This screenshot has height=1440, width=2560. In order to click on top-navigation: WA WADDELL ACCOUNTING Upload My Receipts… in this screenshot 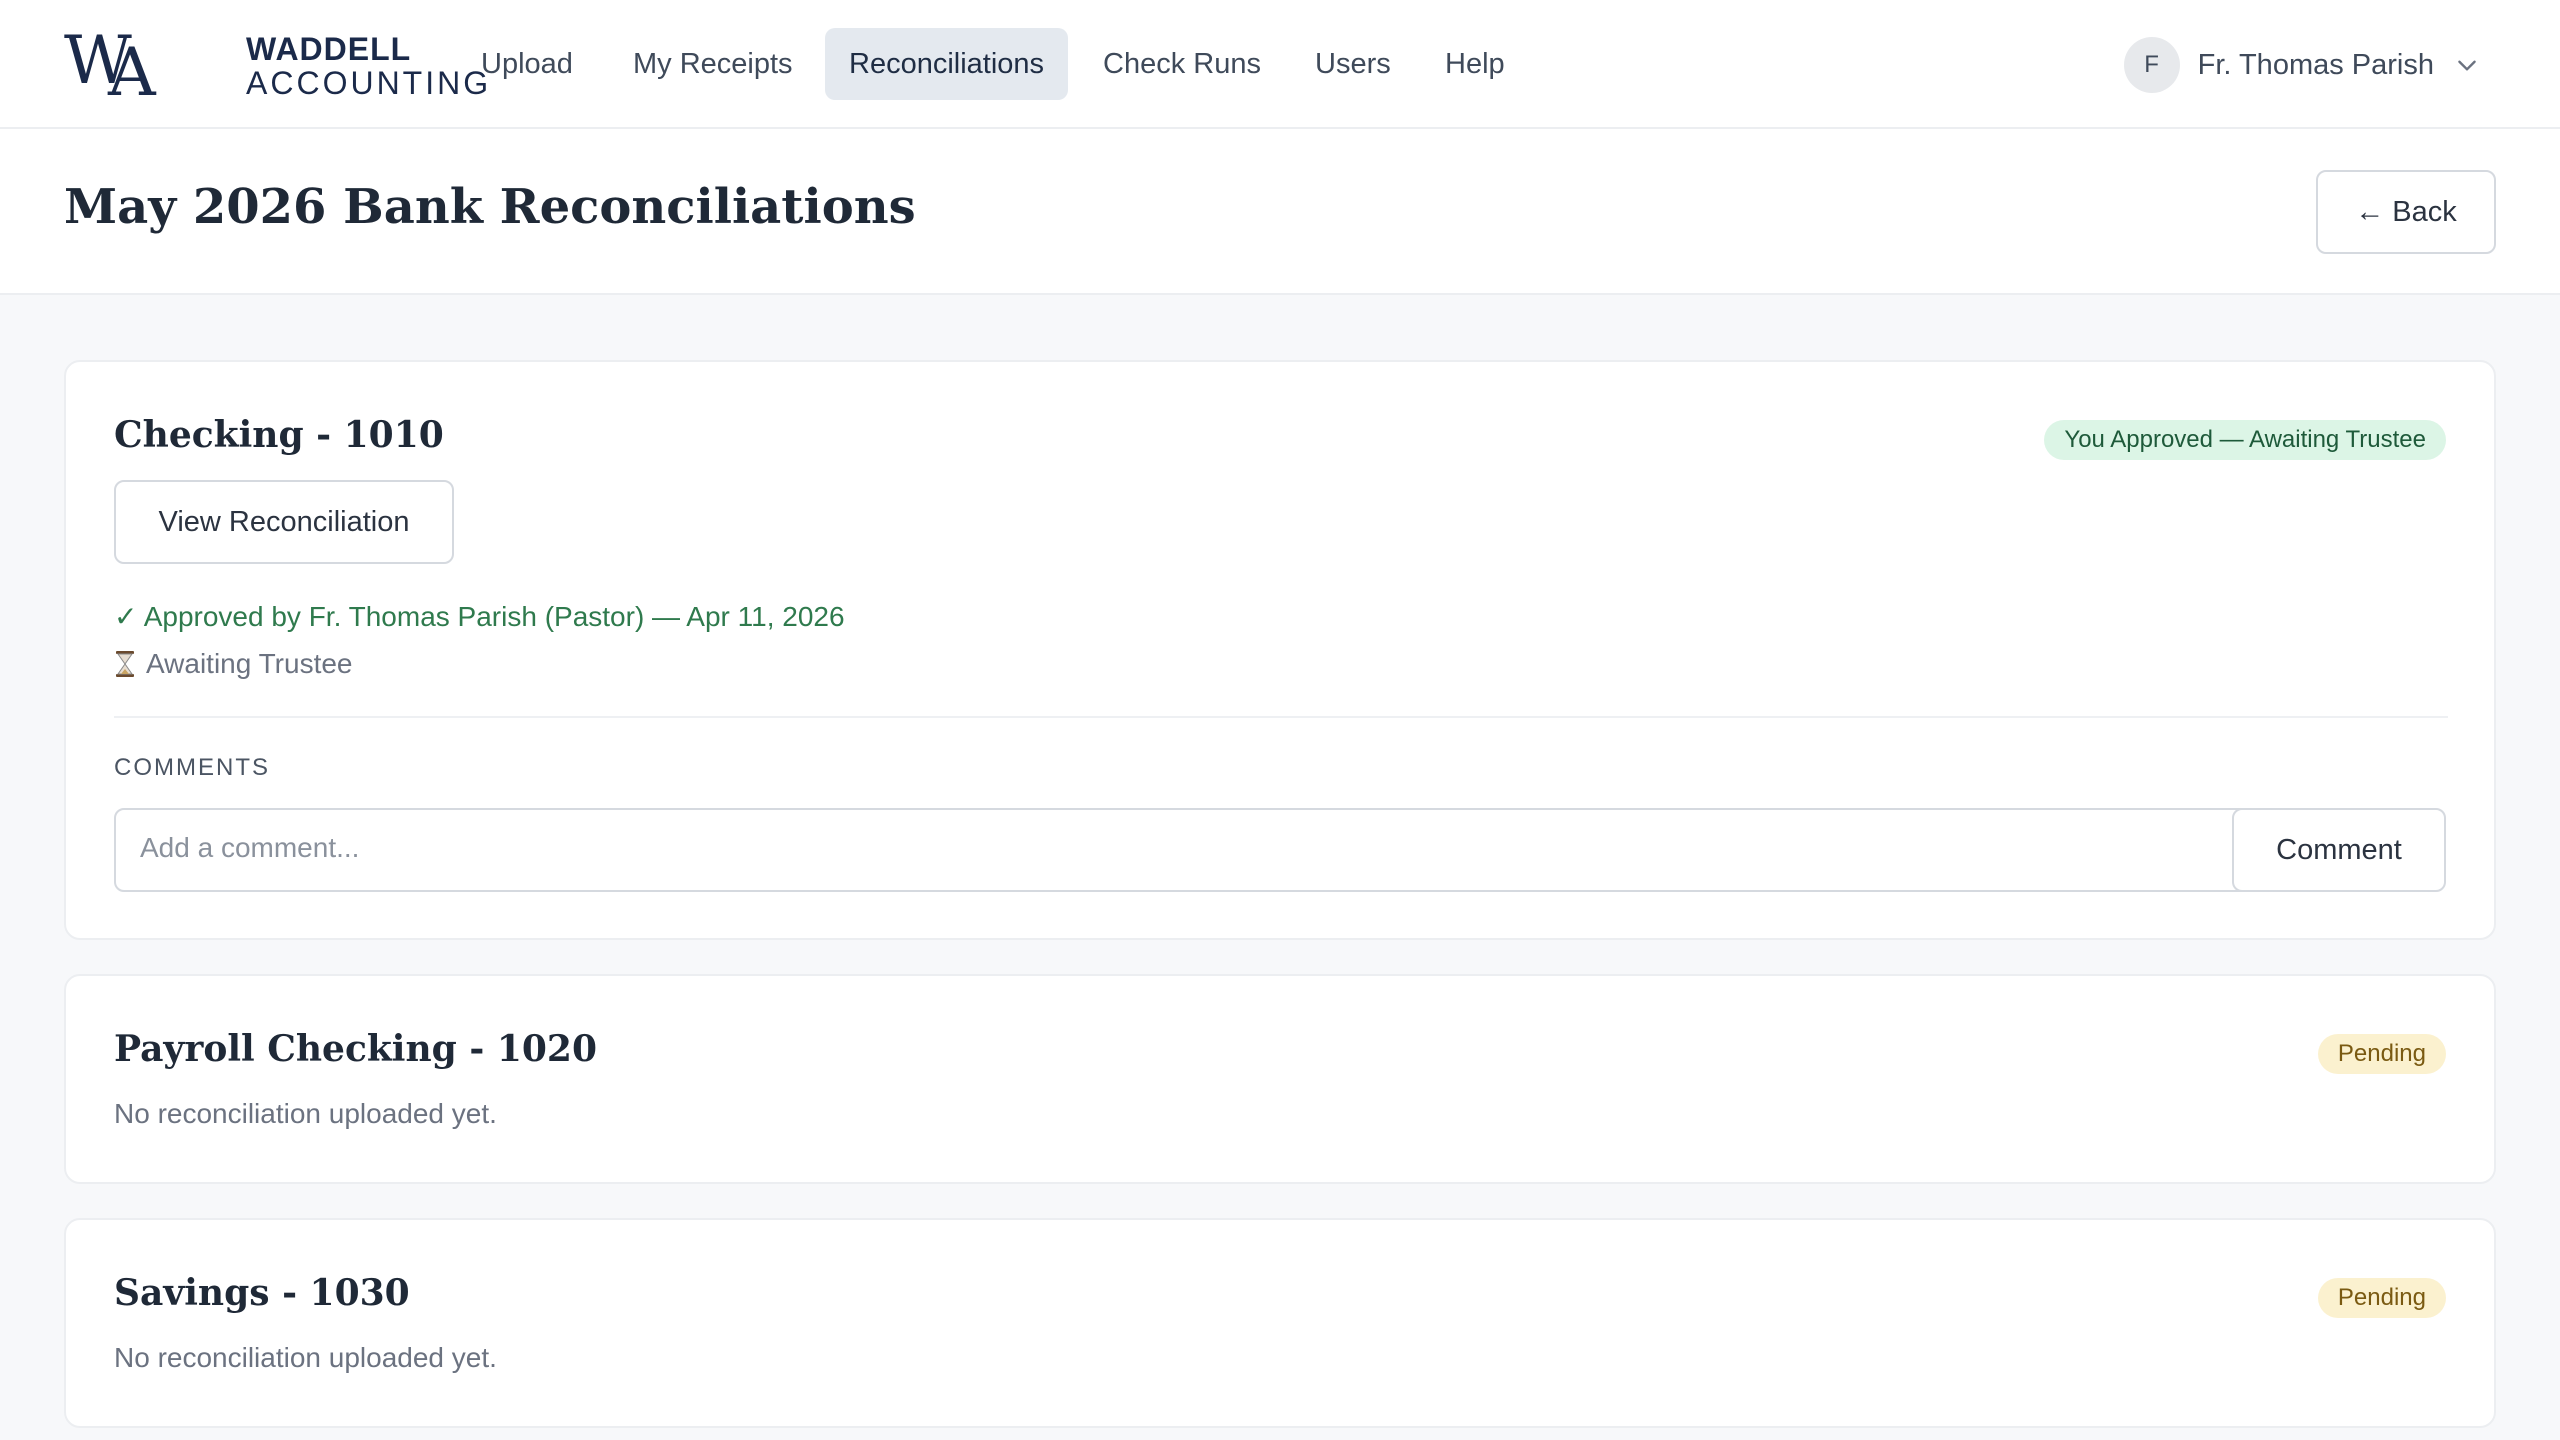, I will do `click(1280, 64)`.